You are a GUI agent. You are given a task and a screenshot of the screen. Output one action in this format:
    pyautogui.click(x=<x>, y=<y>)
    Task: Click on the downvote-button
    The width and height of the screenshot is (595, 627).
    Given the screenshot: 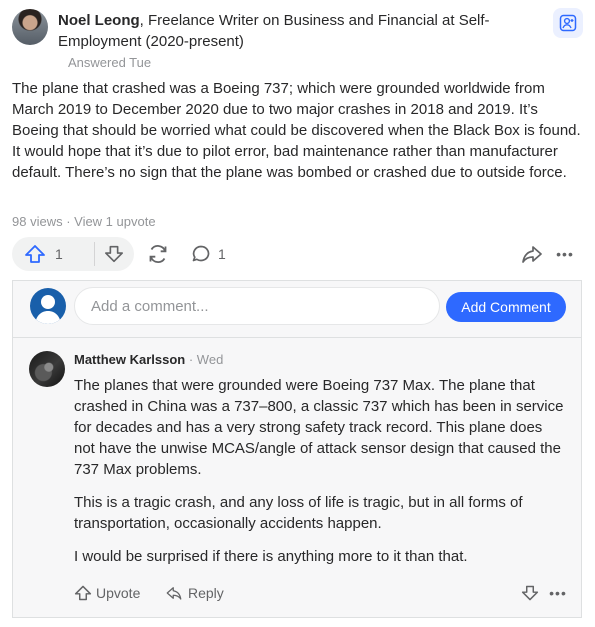 What is the action you would take?
    pyautogui.click(x=114, y=254)
    